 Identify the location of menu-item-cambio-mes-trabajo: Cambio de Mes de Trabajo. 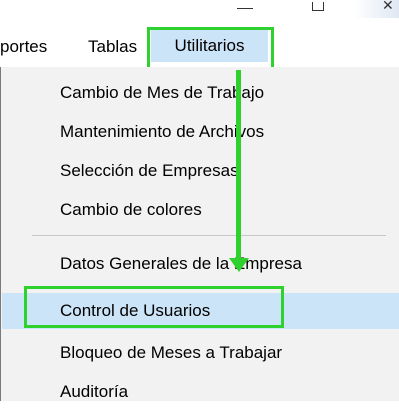
(162, 93).